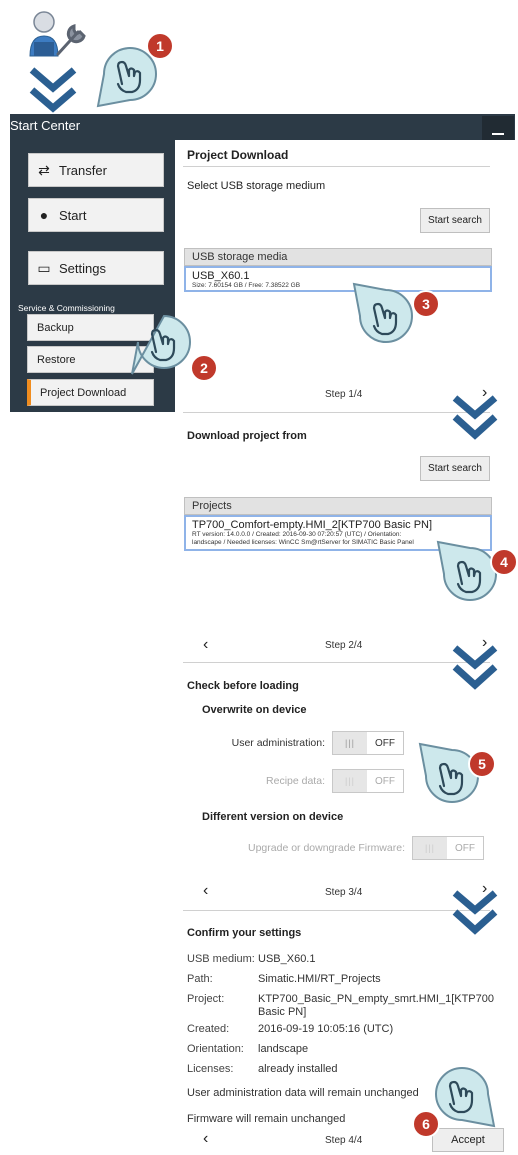 The height and width of the screenshot is (1155, 518). Describe the element at coordinates (208, 1029) in the screenshot. I see `created-label: Created:` at that location.